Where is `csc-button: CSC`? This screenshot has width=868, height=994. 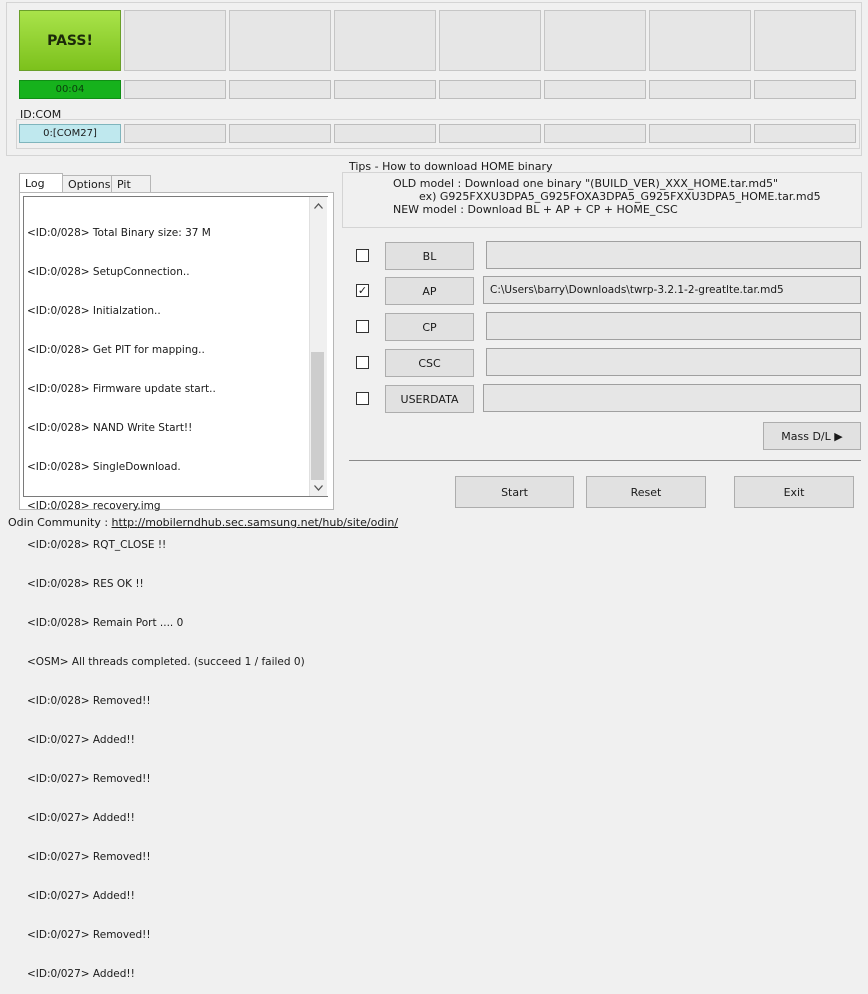
csc-button: CSC is located at coordinates (429, 363).